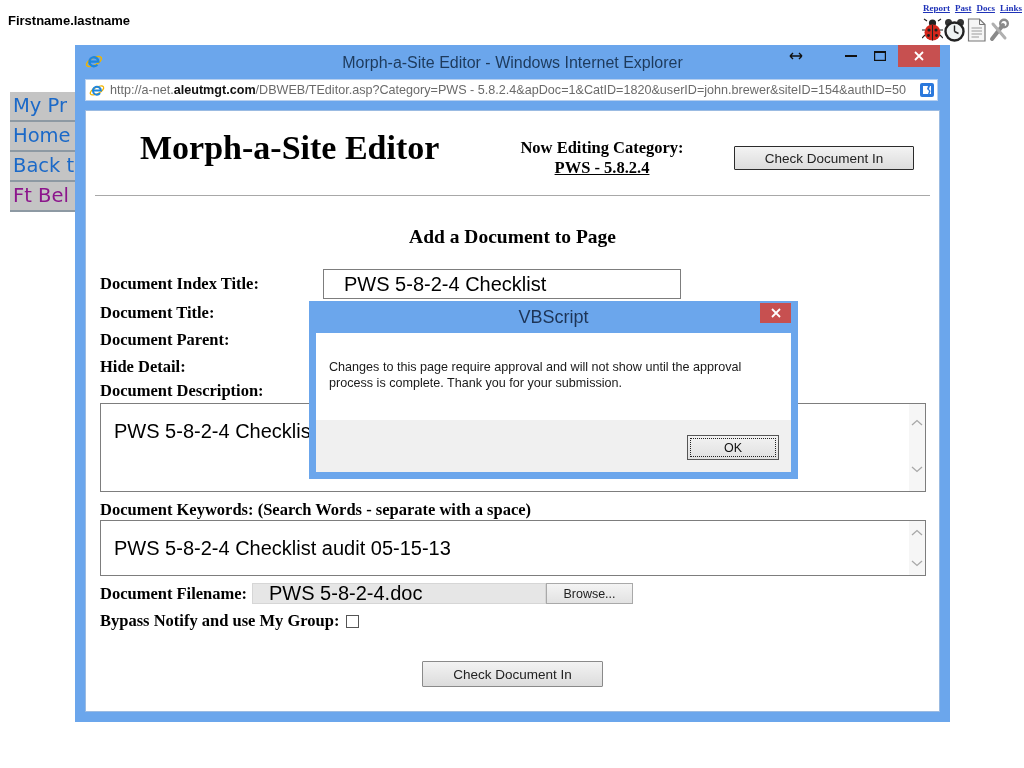 Image resolution: width=1024 pixels, height=768 pixels. What do you see at coordinates (927, 90) in the screenshot?
I see `torn-page-icon` at bounding box center [927, 90].